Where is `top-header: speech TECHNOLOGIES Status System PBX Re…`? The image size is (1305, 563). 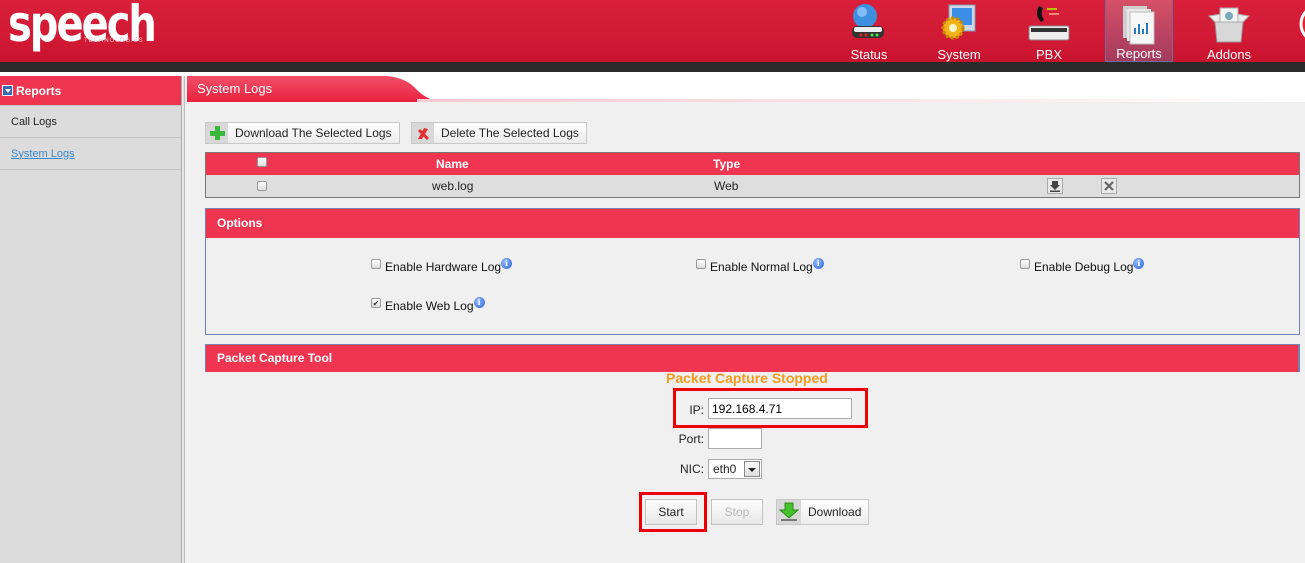
top-header: speech TECHNOLOGIES Status System PBX Re… is located at coordinates (652, 31).